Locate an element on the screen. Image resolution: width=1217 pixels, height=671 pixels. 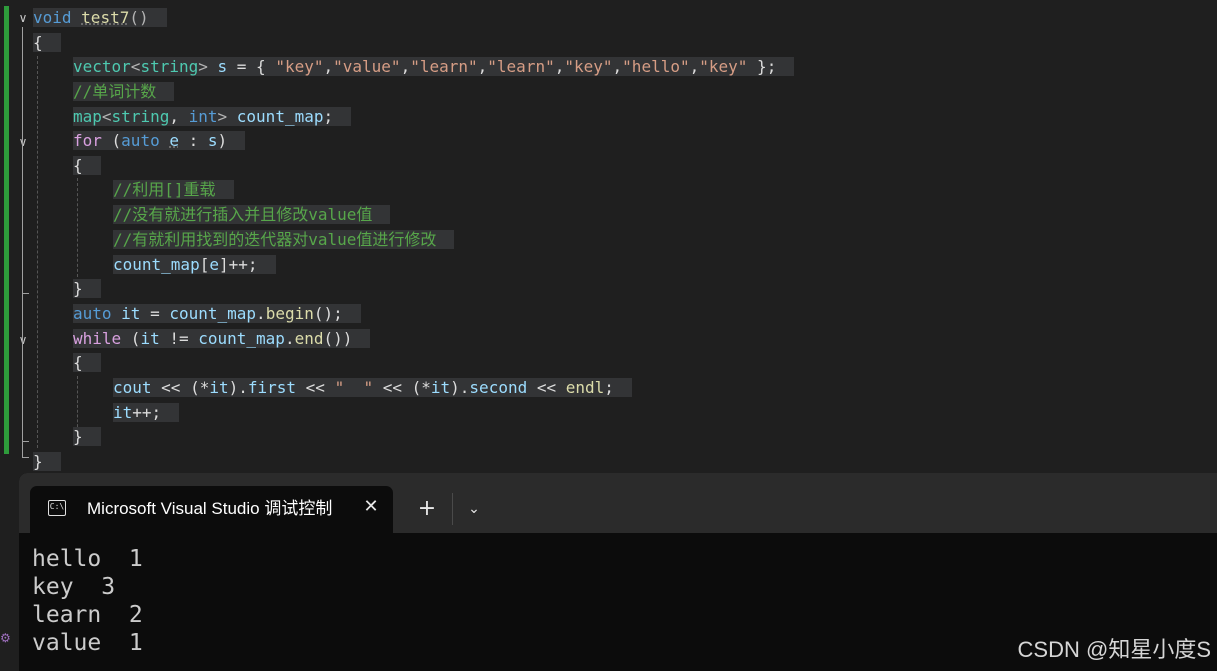
selected-code: //没有就进行插入并且修改value值 is located at coordinates (252, 214).